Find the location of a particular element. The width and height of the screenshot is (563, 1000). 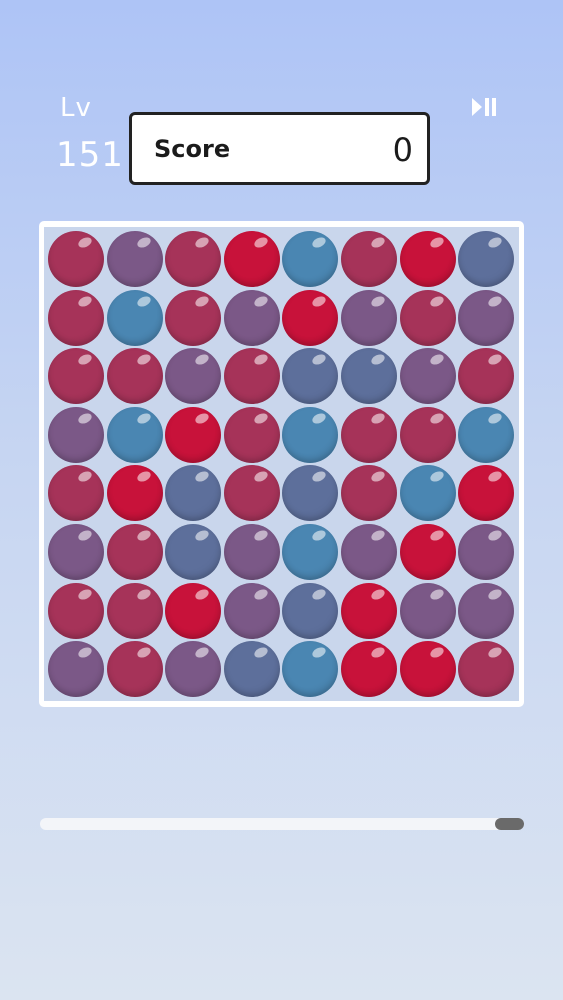

bubble-r6-c8 is located at coordinates (486, 552).